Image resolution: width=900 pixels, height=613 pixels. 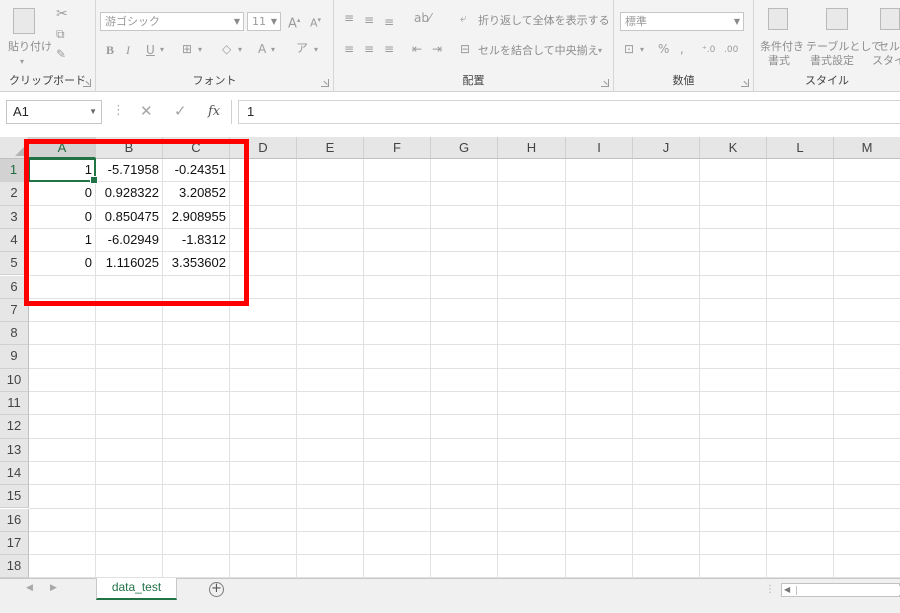 What do you see at coordinates (464, 148) in the screenshot?
I see `column-header-g: G` at bounding box center [464, 148].